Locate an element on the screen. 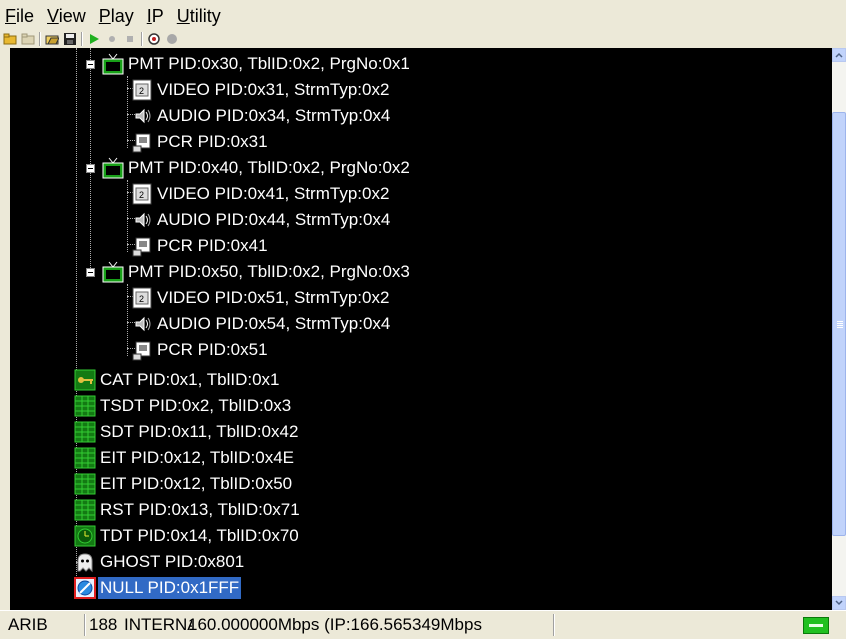 This screenshot has height=639, width=846. scroll-up-button is located at coordinates (839, 55).